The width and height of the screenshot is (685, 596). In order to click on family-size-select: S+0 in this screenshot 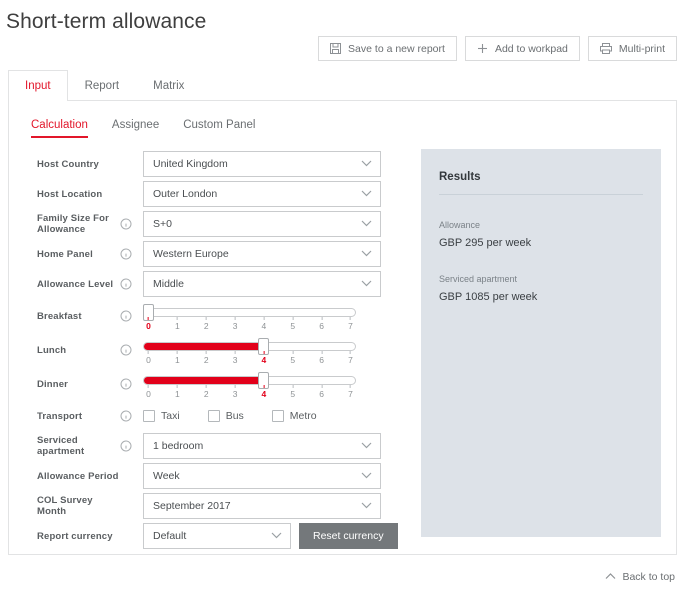, I will do `click(262, 224)`.